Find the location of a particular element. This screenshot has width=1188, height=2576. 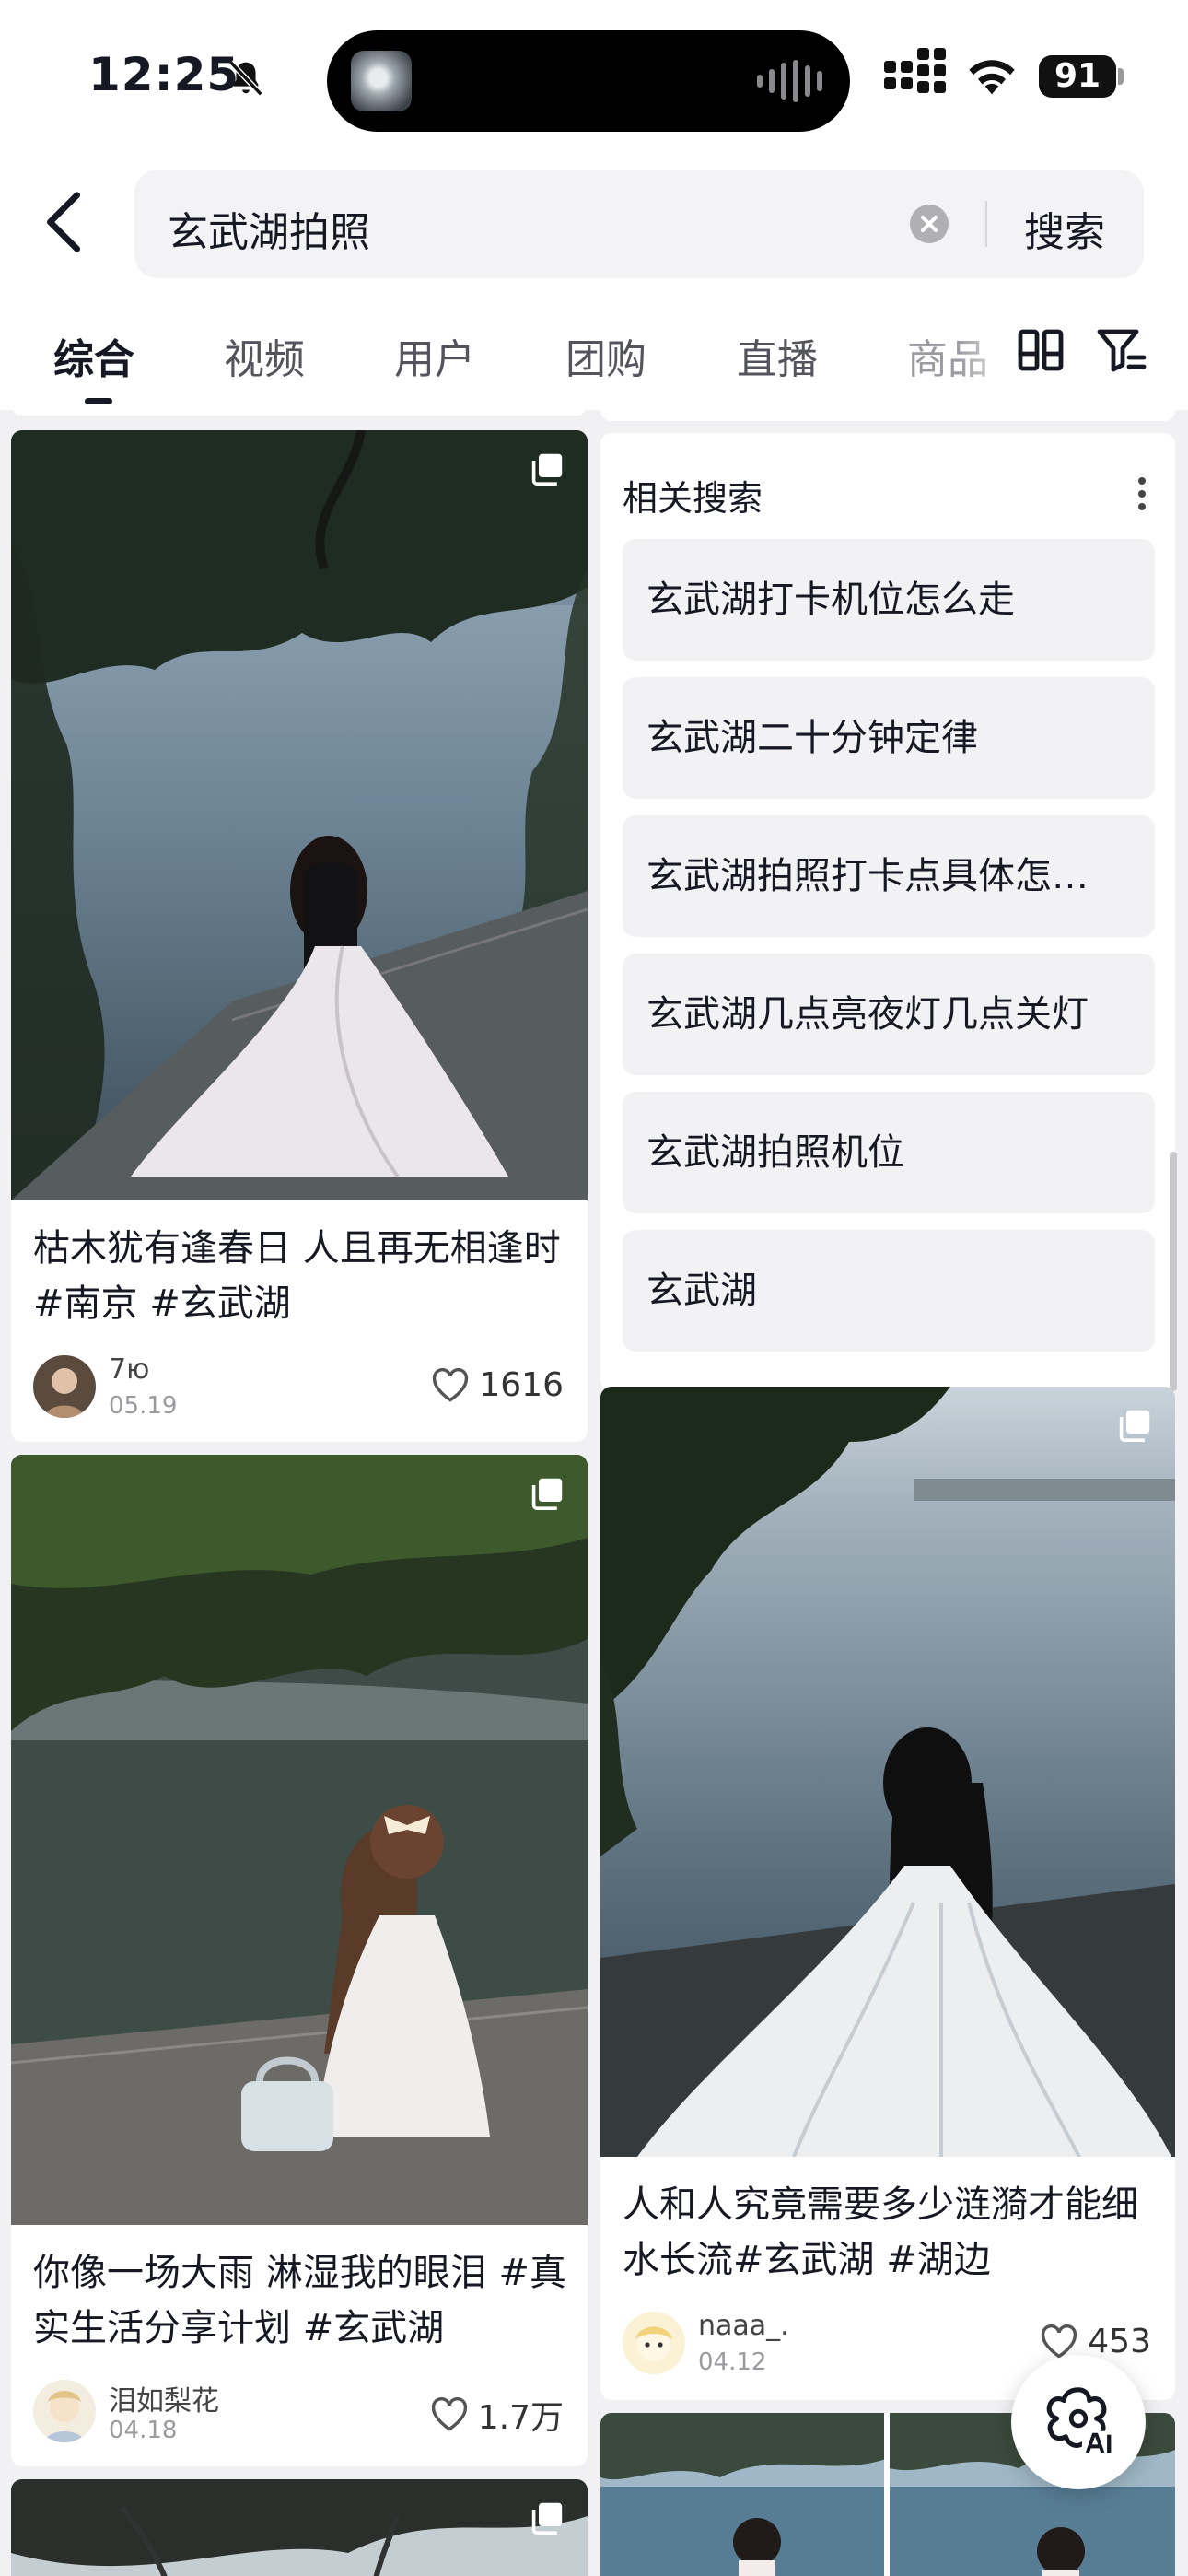

previous-card-right is located at coordinates (887, 415).